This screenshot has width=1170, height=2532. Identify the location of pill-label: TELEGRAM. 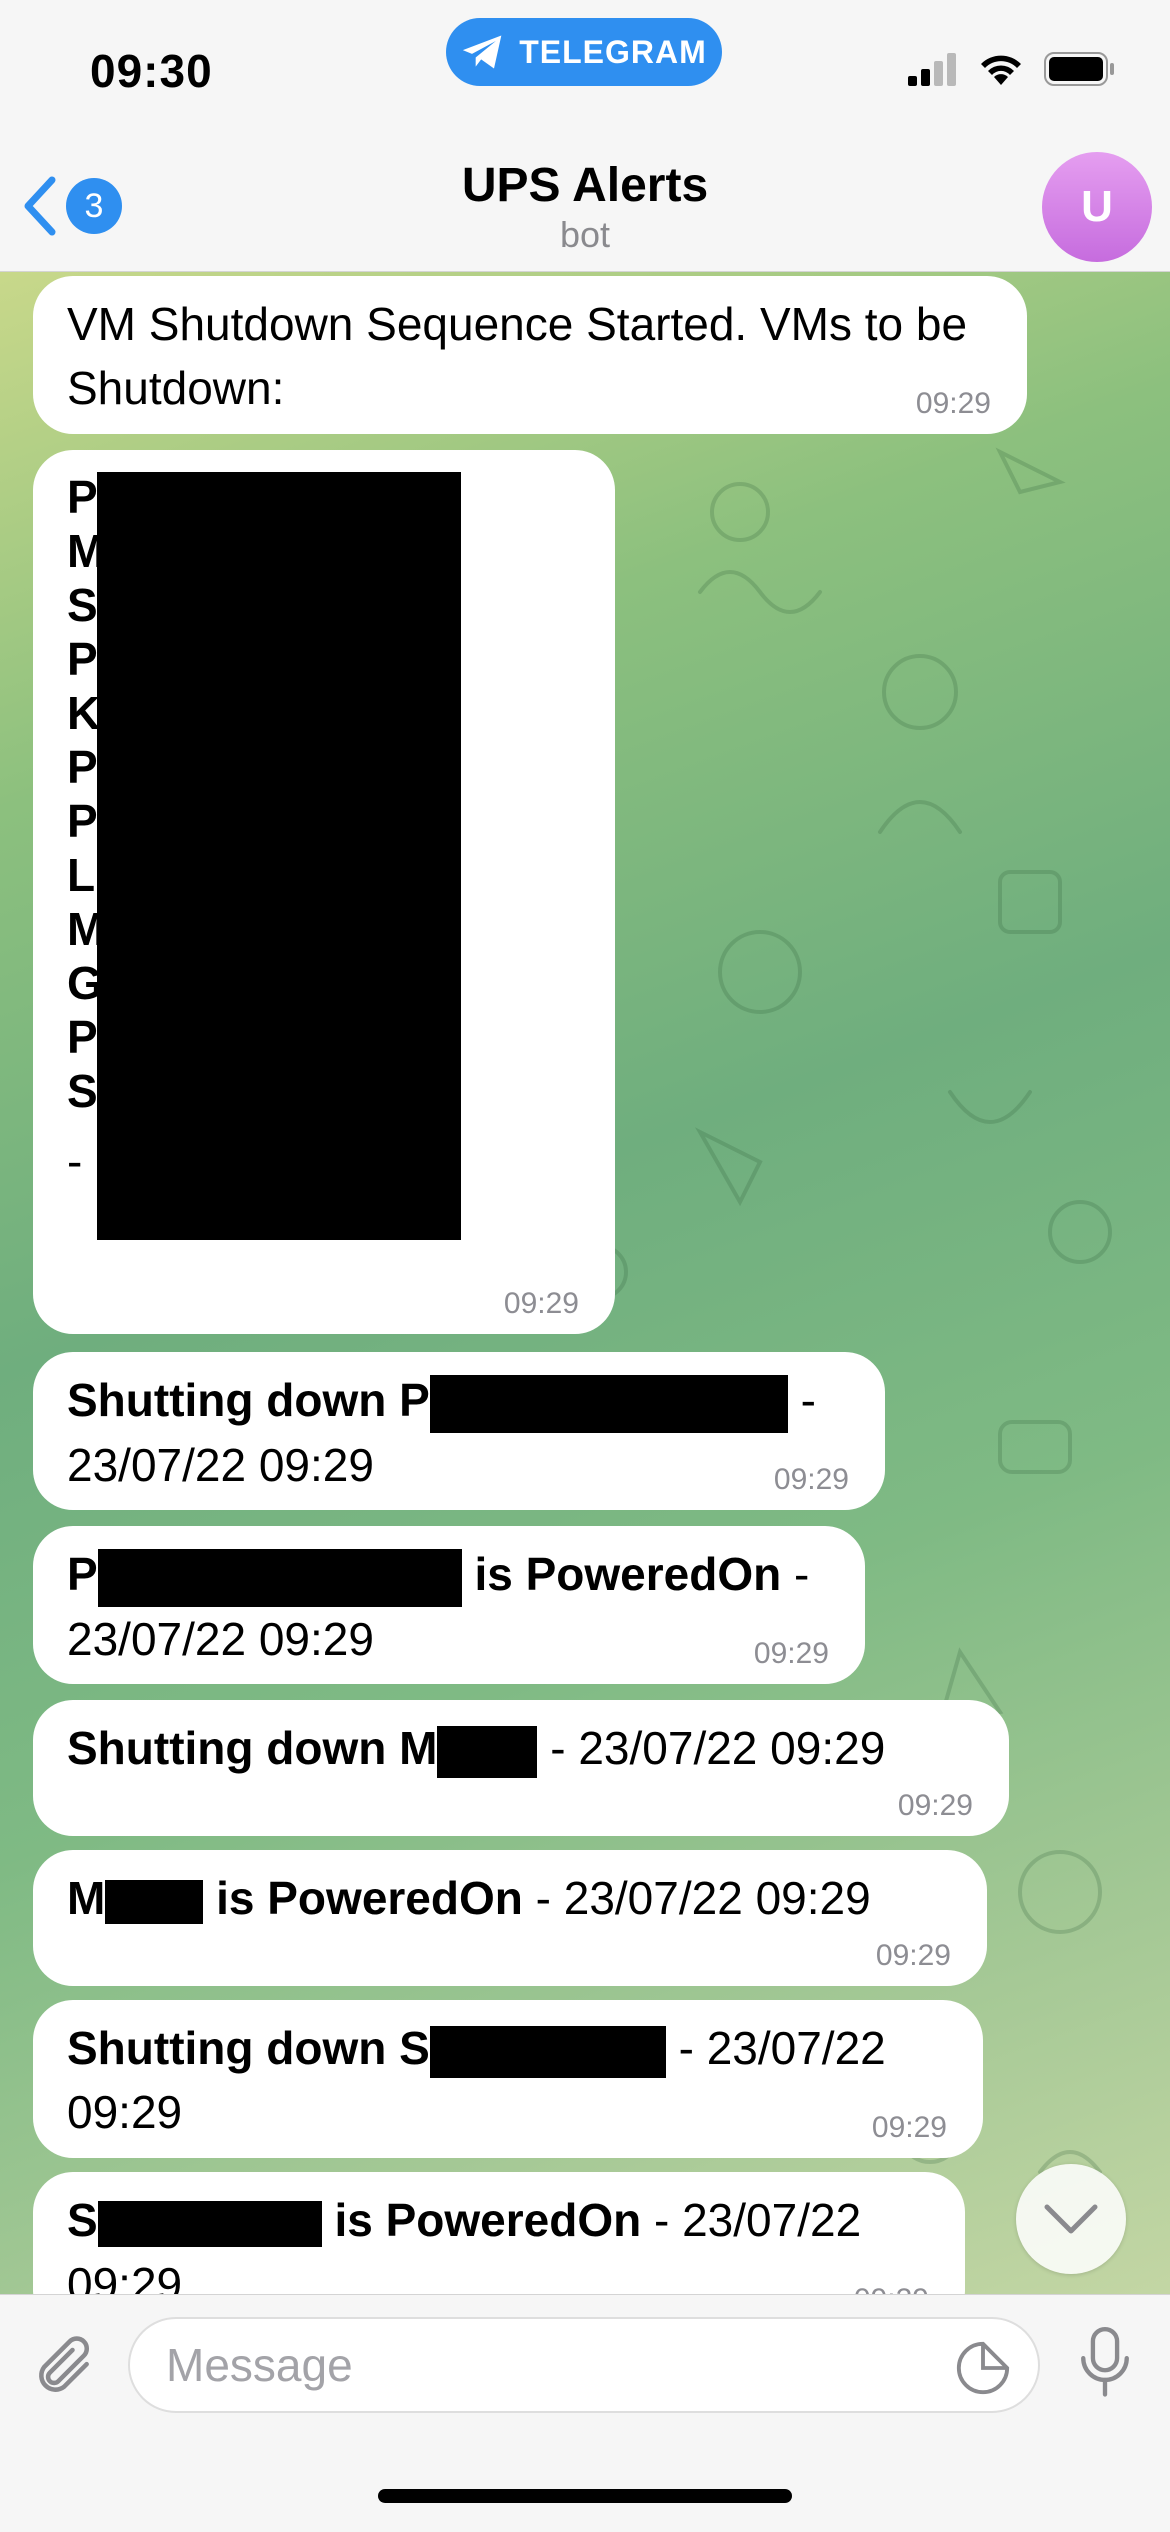
(613, 51).